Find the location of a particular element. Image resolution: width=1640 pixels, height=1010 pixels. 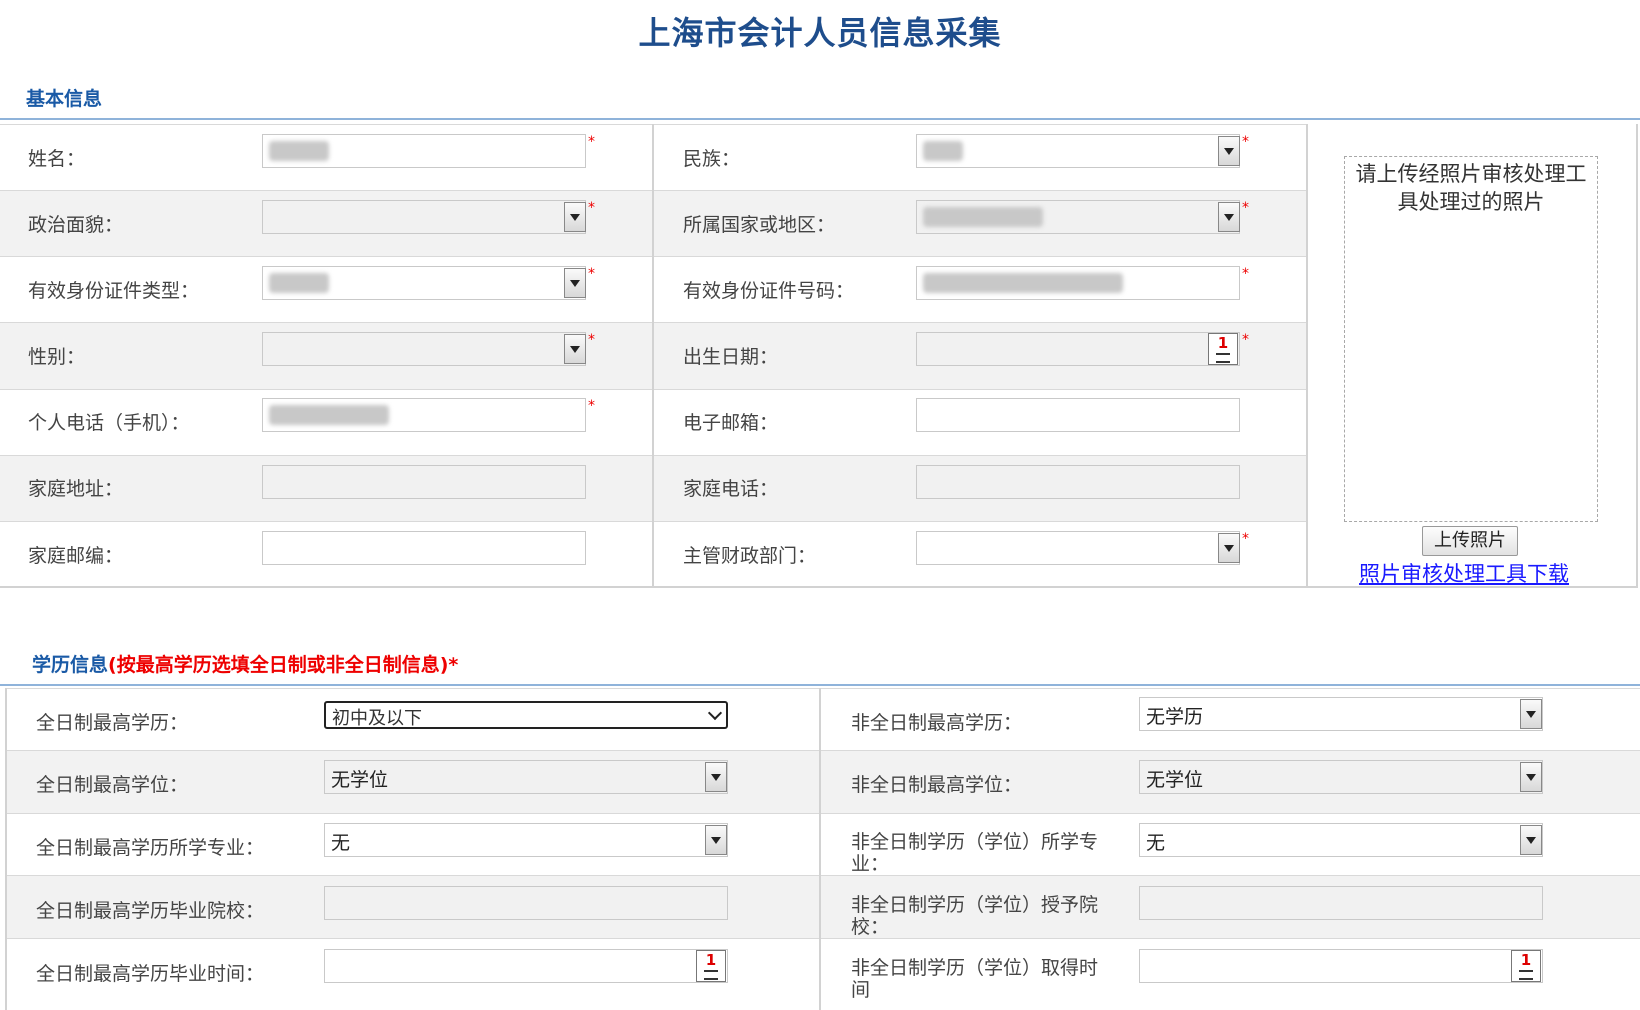

section-title-basic: 基本信息 is located at coordinates (64, 99).